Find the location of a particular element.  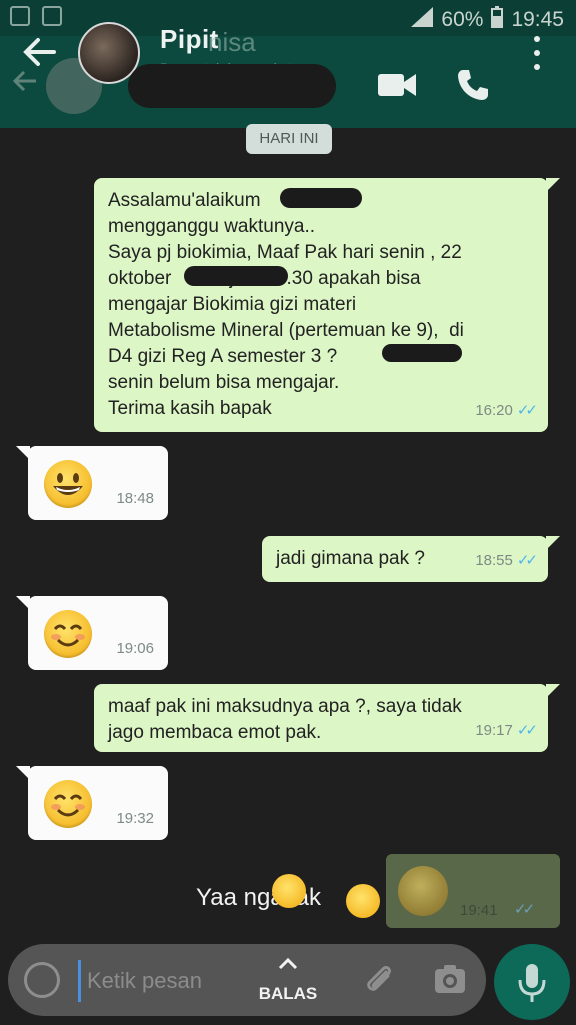

ghost-smiling-face-icon is located at coordinates (423, 891).